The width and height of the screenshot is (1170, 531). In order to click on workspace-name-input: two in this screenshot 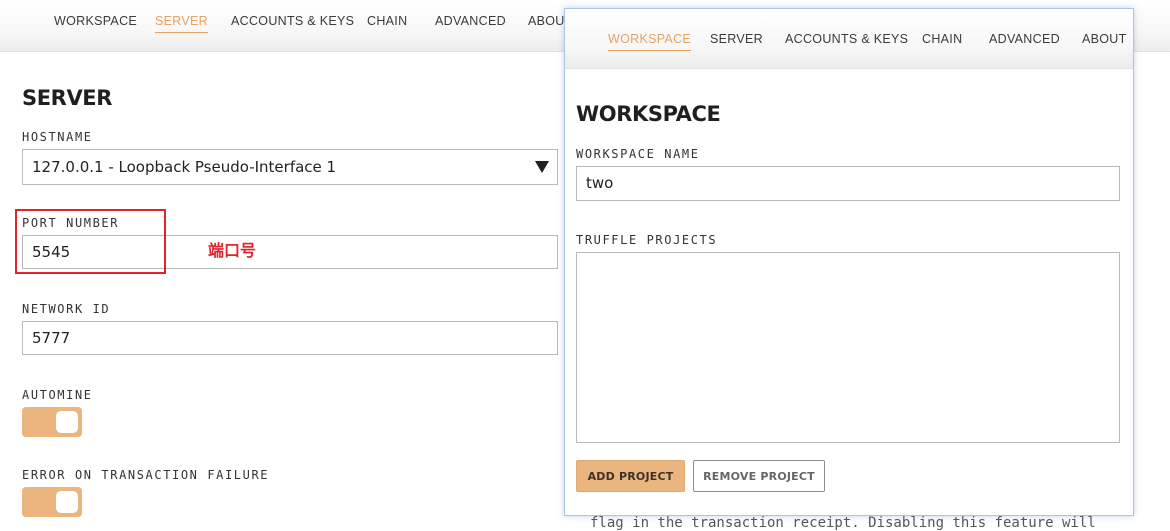, I will do `click(848, 183)`.